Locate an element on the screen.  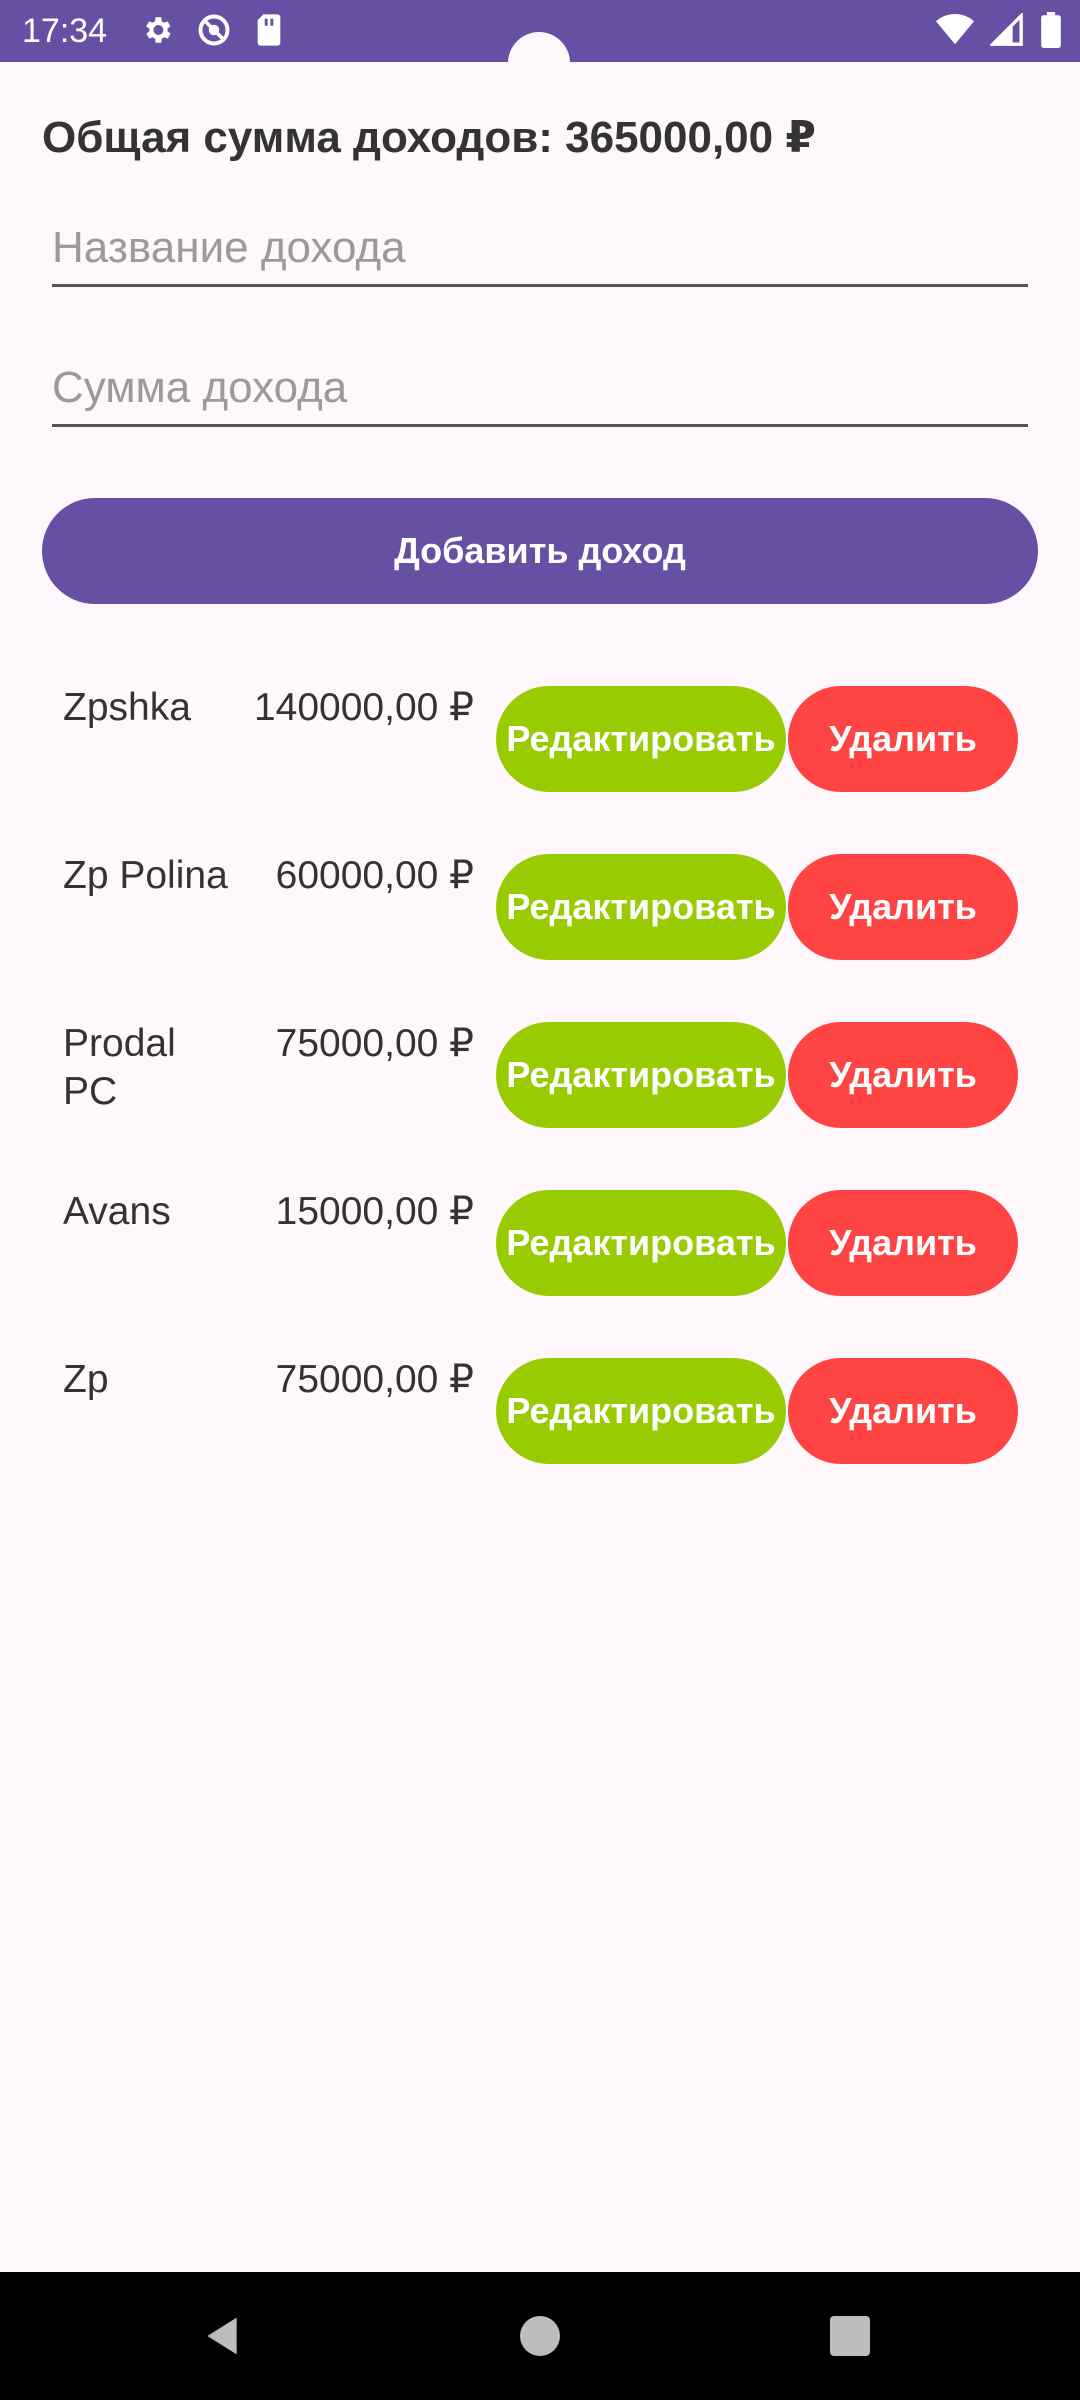
list-item: Zpshka 140000,00 ₽ Редактировать Удалить is located at coordinates (540, 764).